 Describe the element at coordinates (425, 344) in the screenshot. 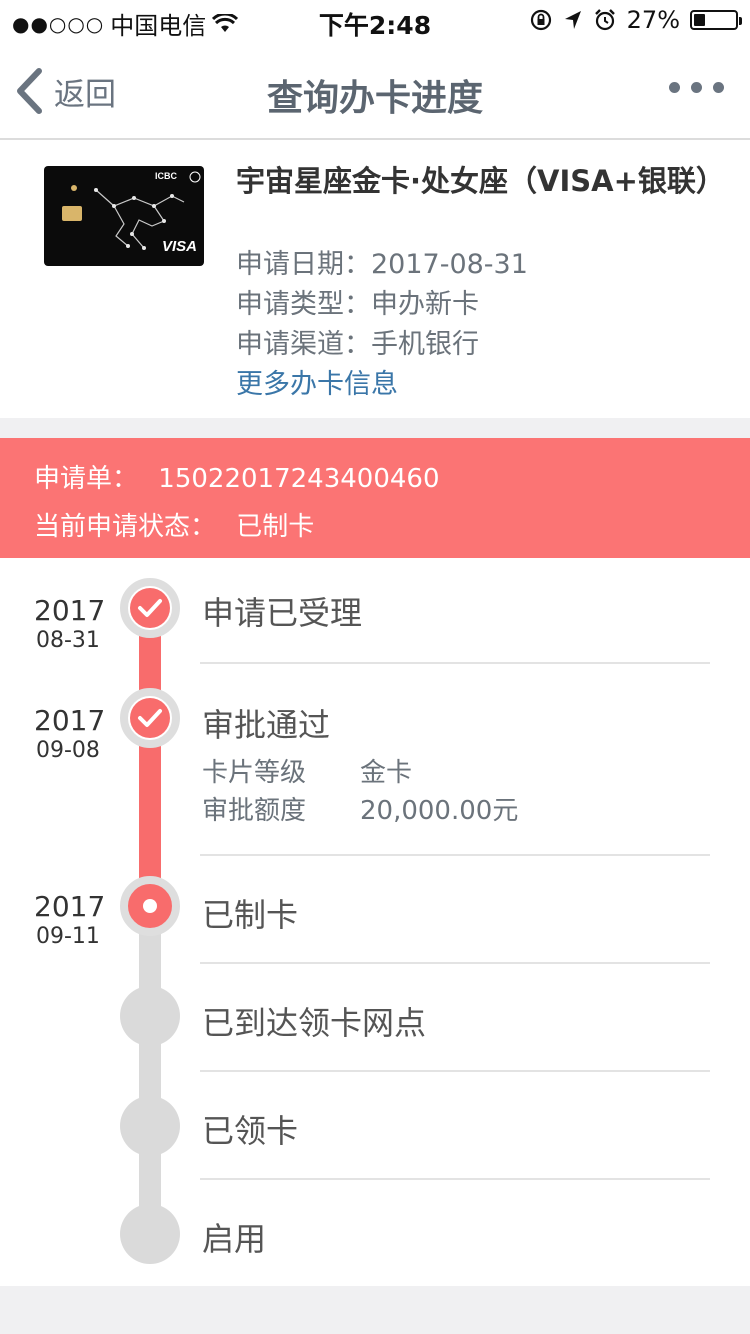

I see `apply-channel-value: 手机银行` at that location.